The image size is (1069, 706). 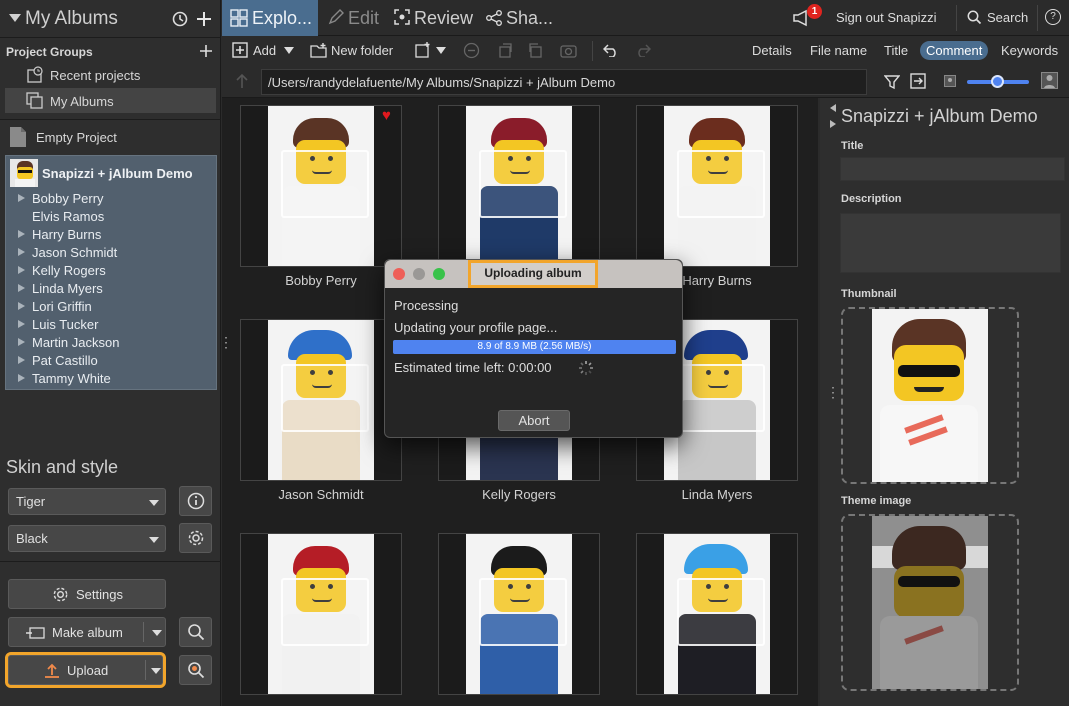 What do you see at coordinates (1049, 80) in the screenshot?
I see `large-thumb-icon` at bounding box center [1049, 80].